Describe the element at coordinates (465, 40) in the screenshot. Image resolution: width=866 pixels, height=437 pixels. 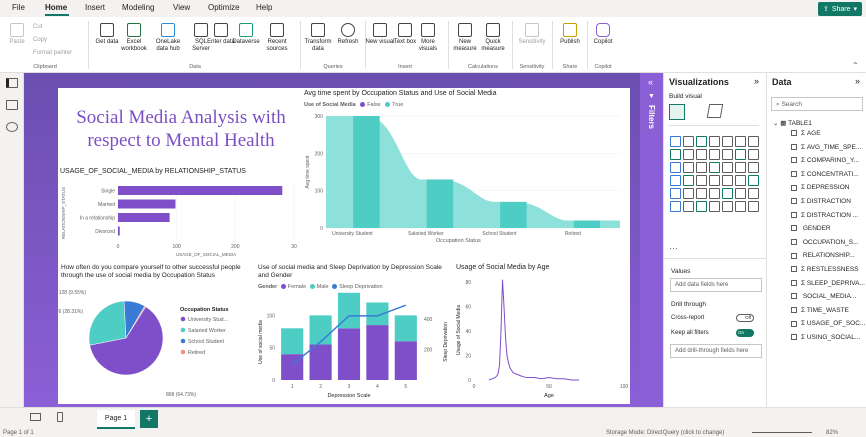
I see `new-measure-button: New measure` at that location.